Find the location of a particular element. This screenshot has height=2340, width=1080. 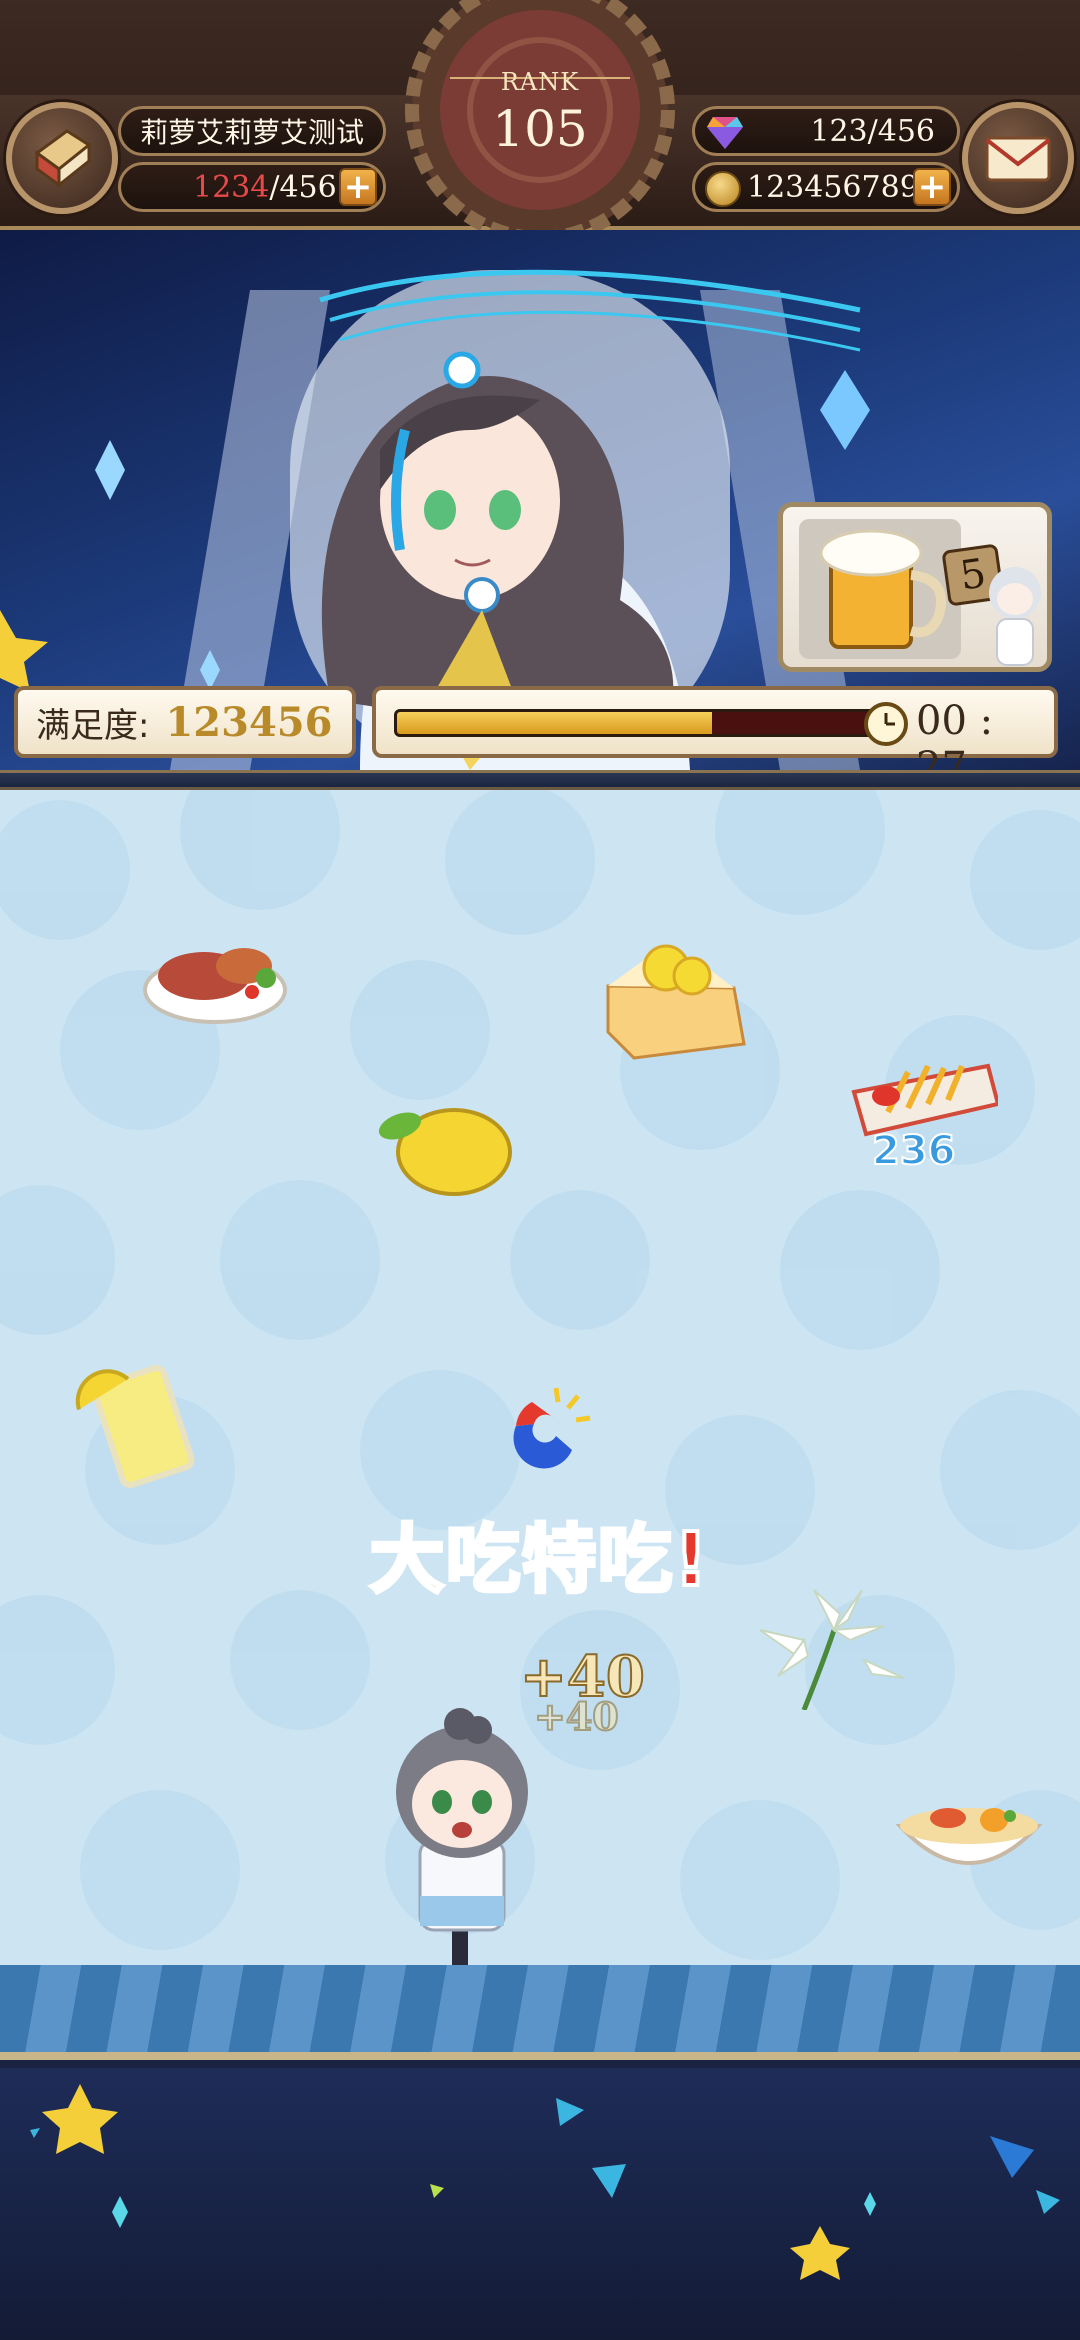

banner-divider is located at coordinates (540, 780).